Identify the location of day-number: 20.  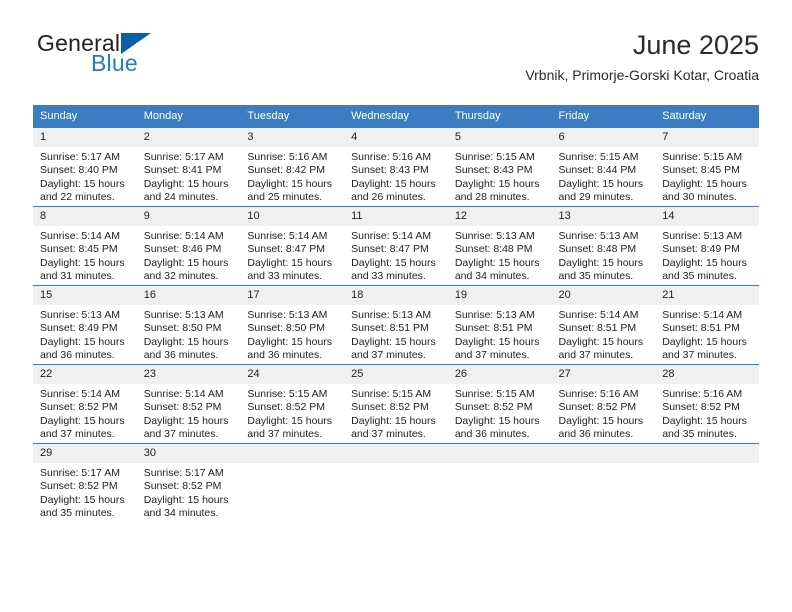
(603, 295).